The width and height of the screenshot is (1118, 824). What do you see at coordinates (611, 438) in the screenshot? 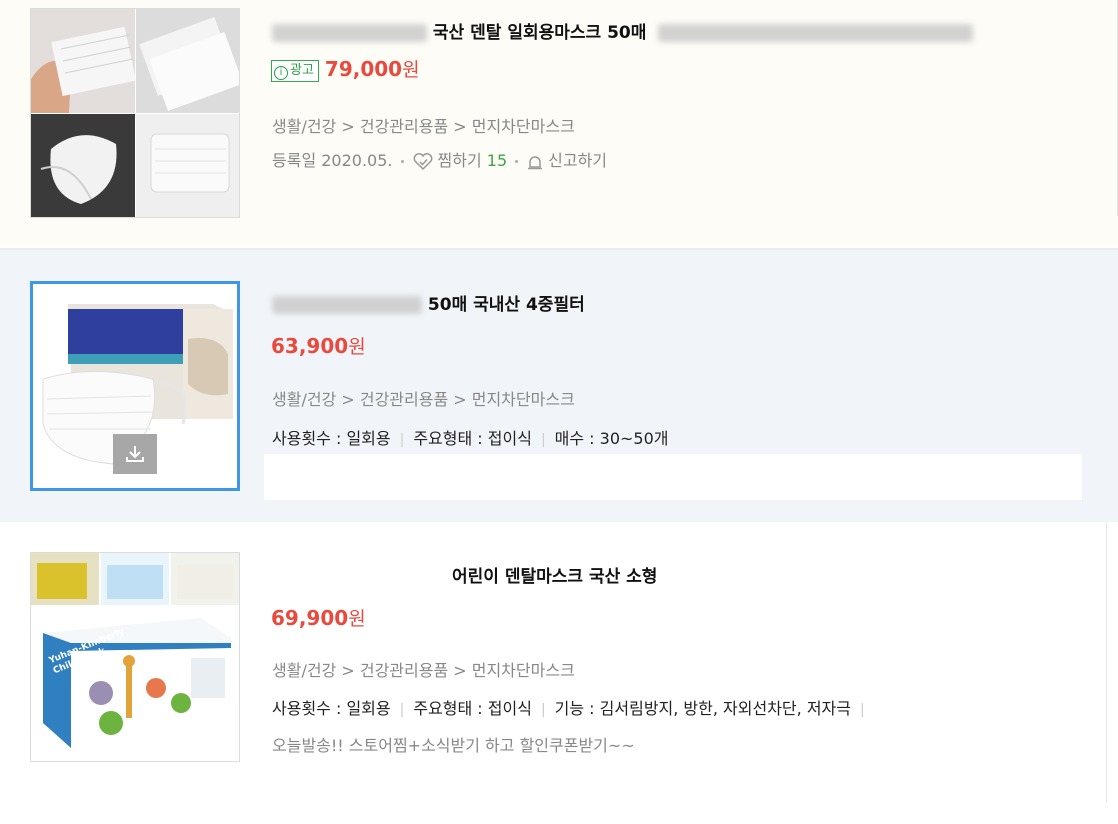
I see `spec-count: 매수 : 30~50개` at bounding box center [611, 438].